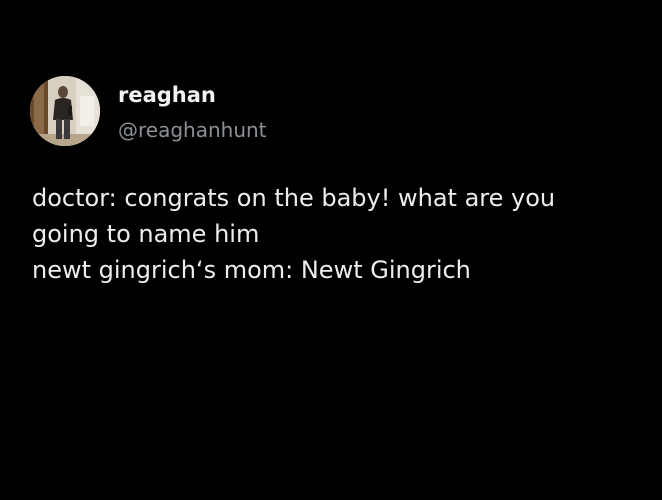  What do you see at coordinates (146, 234) in the screenshot?
I see `tweet-text-line: going to name him` at bounding box center [146, 234].